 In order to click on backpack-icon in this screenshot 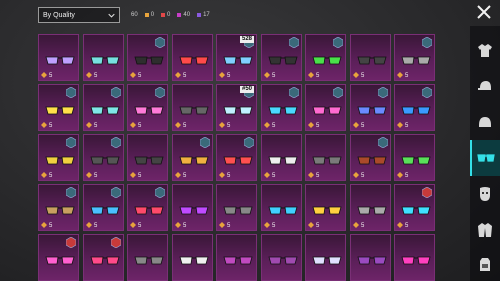, I will do `click(485, 264)`.